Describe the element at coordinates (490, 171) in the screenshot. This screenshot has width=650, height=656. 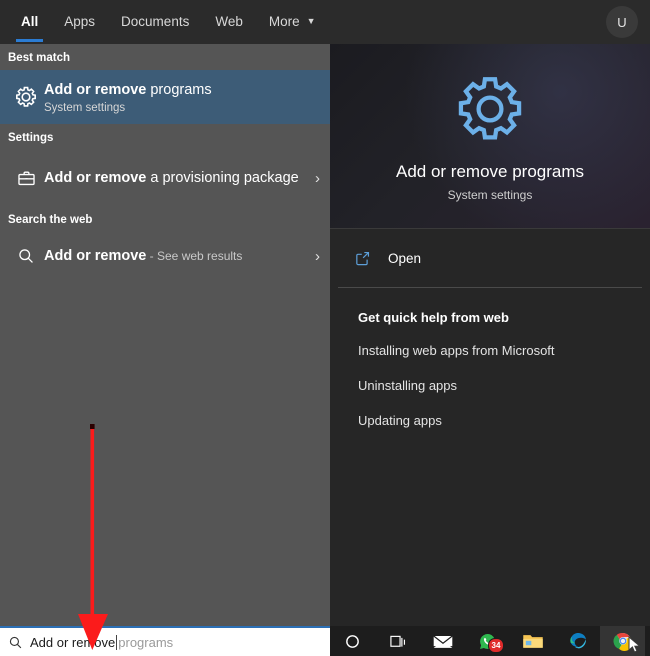
I see `preview-title: Add or remove programs` at that location.